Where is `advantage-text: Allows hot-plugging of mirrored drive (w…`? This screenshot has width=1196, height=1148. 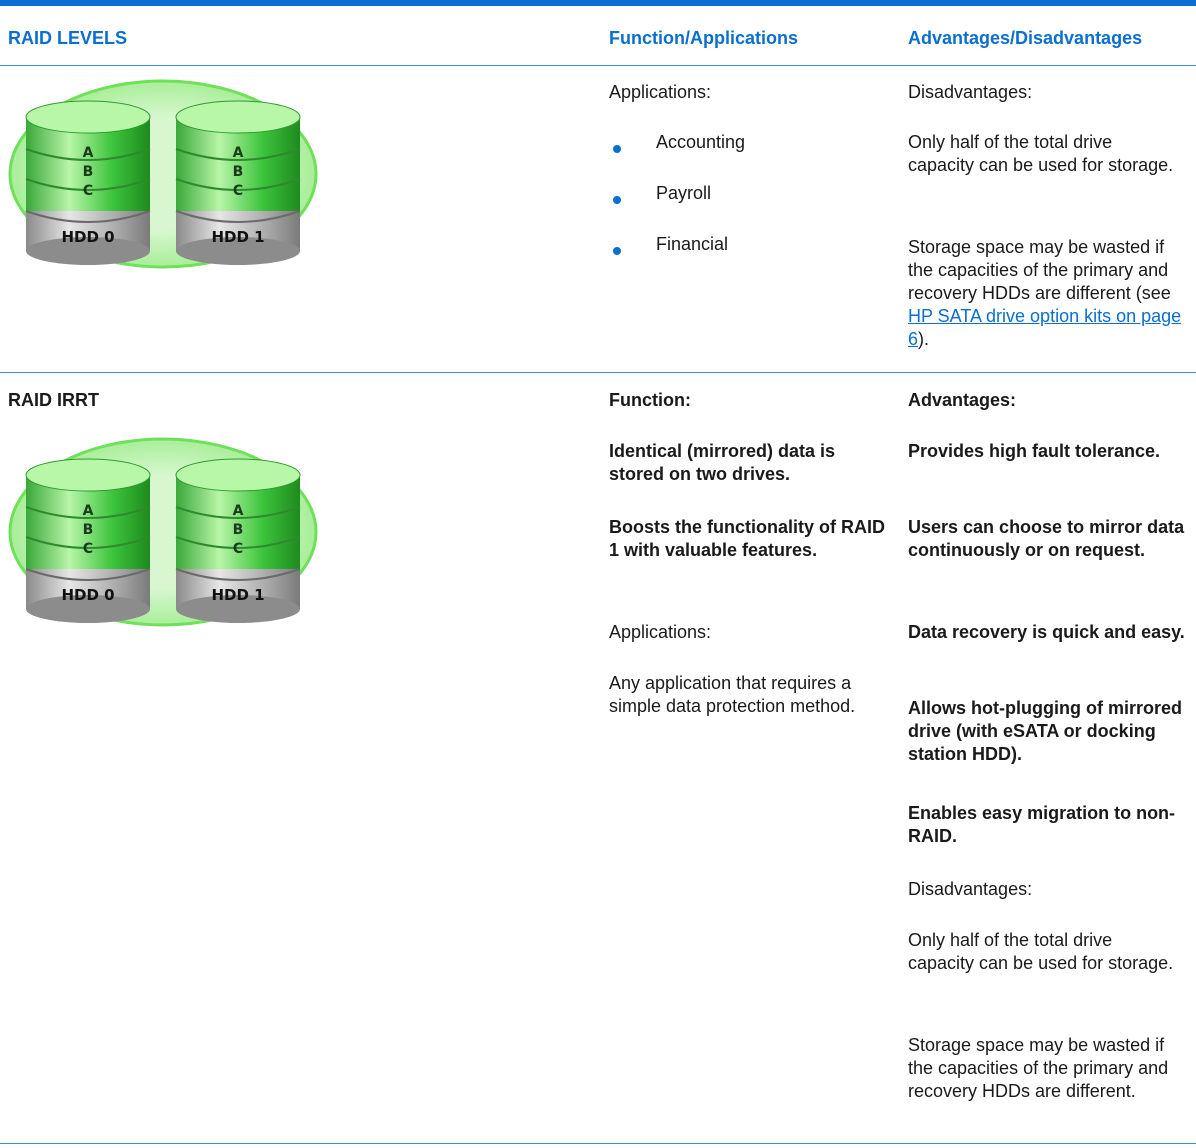
advantage-text: Allows hot-plugging of mirrored drive (w… is located at coordinates (1045, 731).